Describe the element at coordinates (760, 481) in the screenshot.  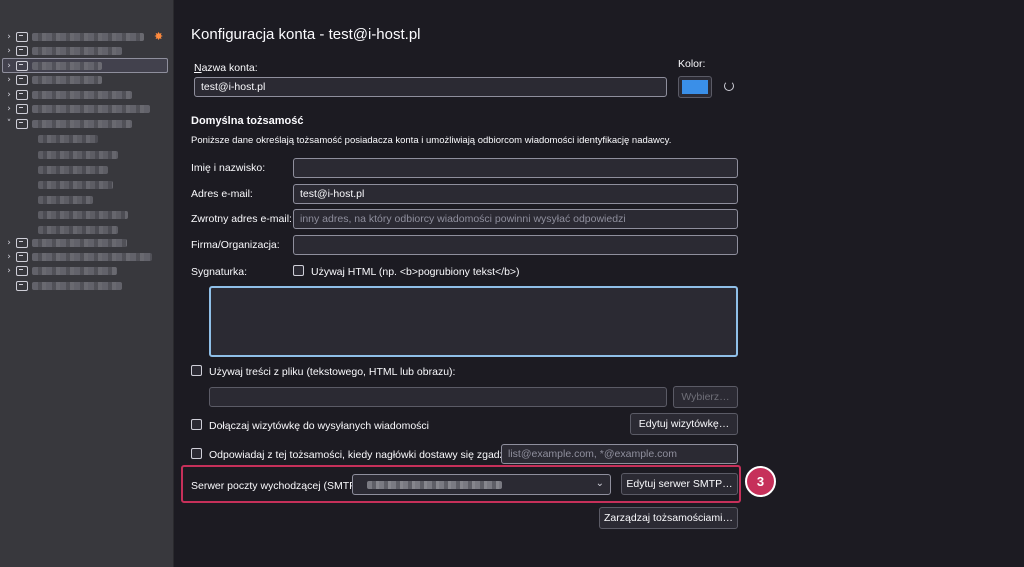
I see `step-badge: 3` at that location.